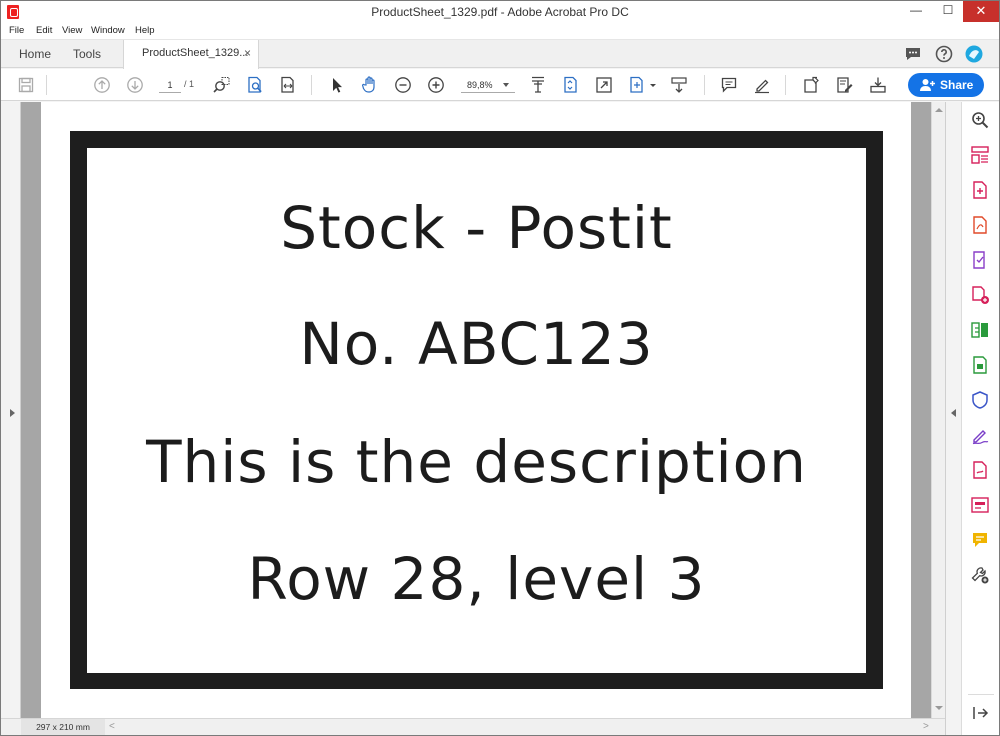 The height and width of the screenshot is (736, 1000). I want to click on status-bar: 297 x 210 mm < >, so click(473, 726).